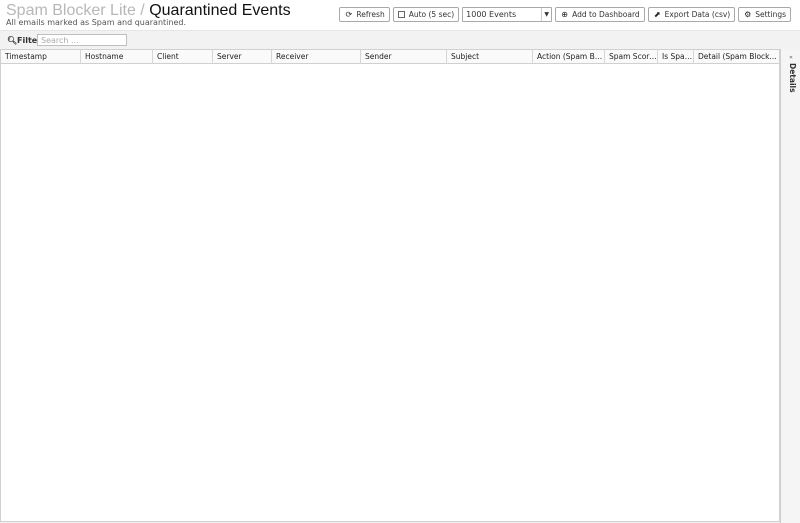  Describe the element at coordinates (569, 57) in the screenshot. I see `column-header-action: Action (Spam Blocker Lite)` at that location.